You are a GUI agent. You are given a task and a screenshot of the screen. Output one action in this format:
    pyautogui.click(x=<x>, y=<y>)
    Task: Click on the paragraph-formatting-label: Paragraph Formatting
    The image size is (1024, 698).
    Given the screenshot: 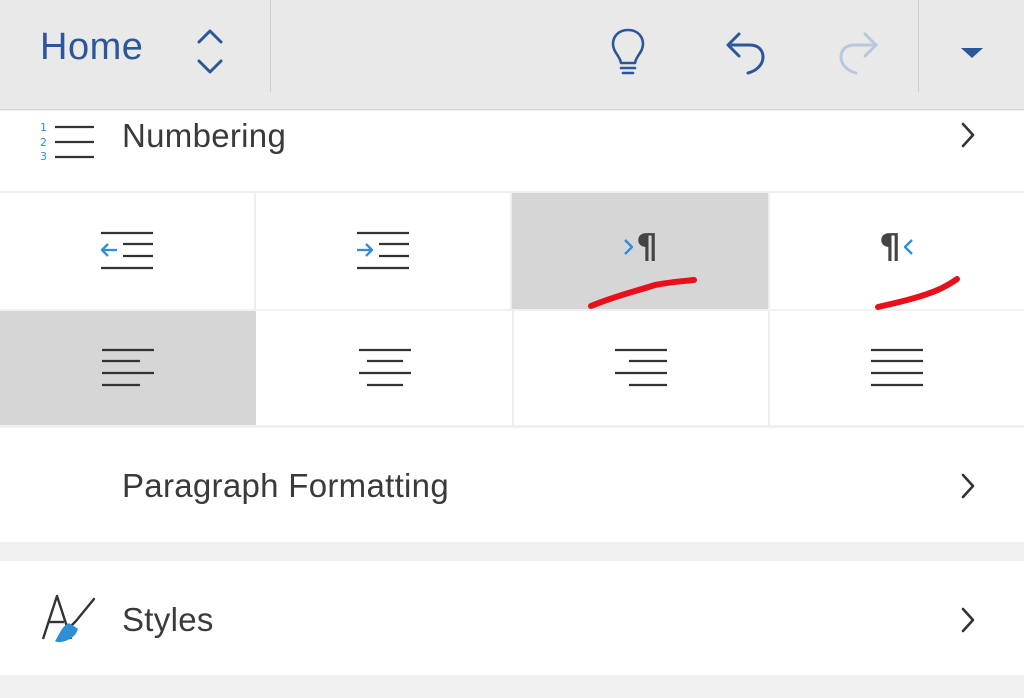 What is the action you would take?
    pyautogui.click(x=285, y=485)
    